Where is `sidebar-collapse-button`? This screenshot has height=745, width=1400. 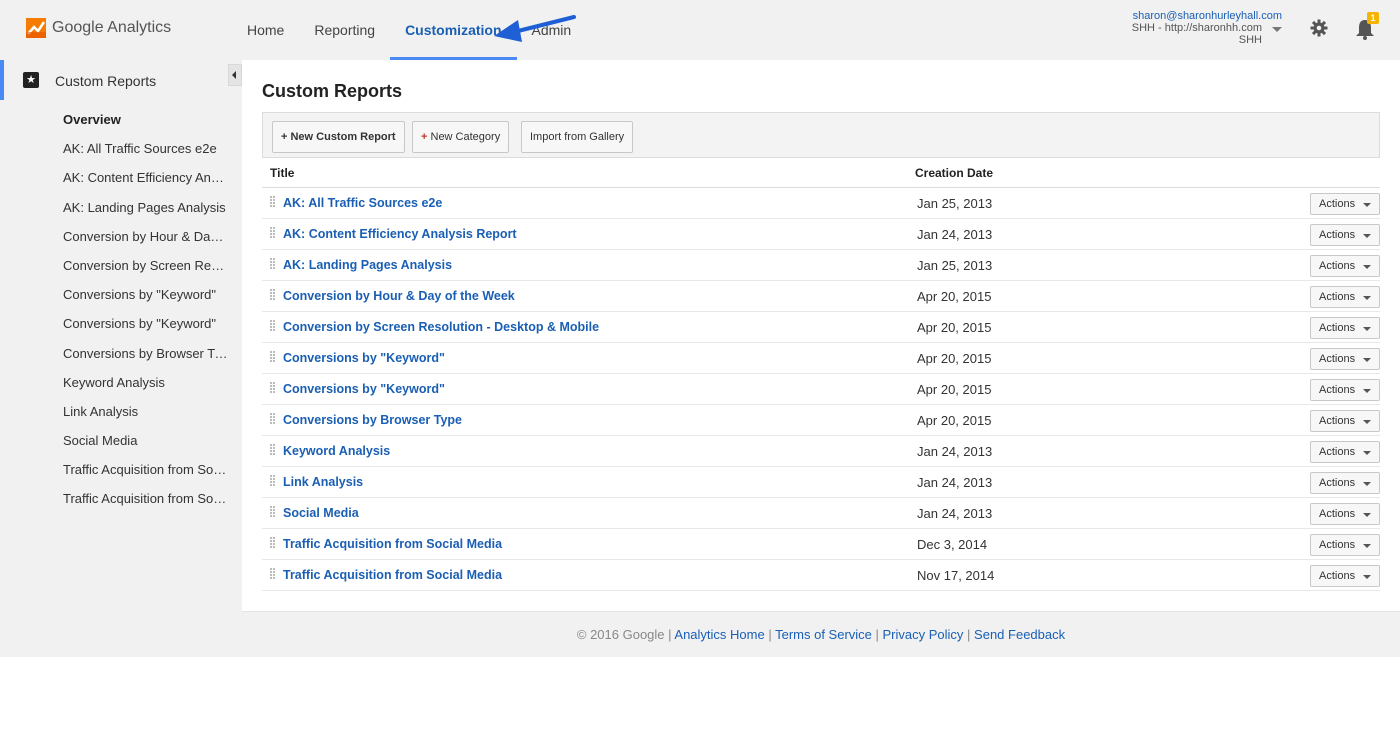 sidebar-collapse-button is located at coordinates (235, 75).